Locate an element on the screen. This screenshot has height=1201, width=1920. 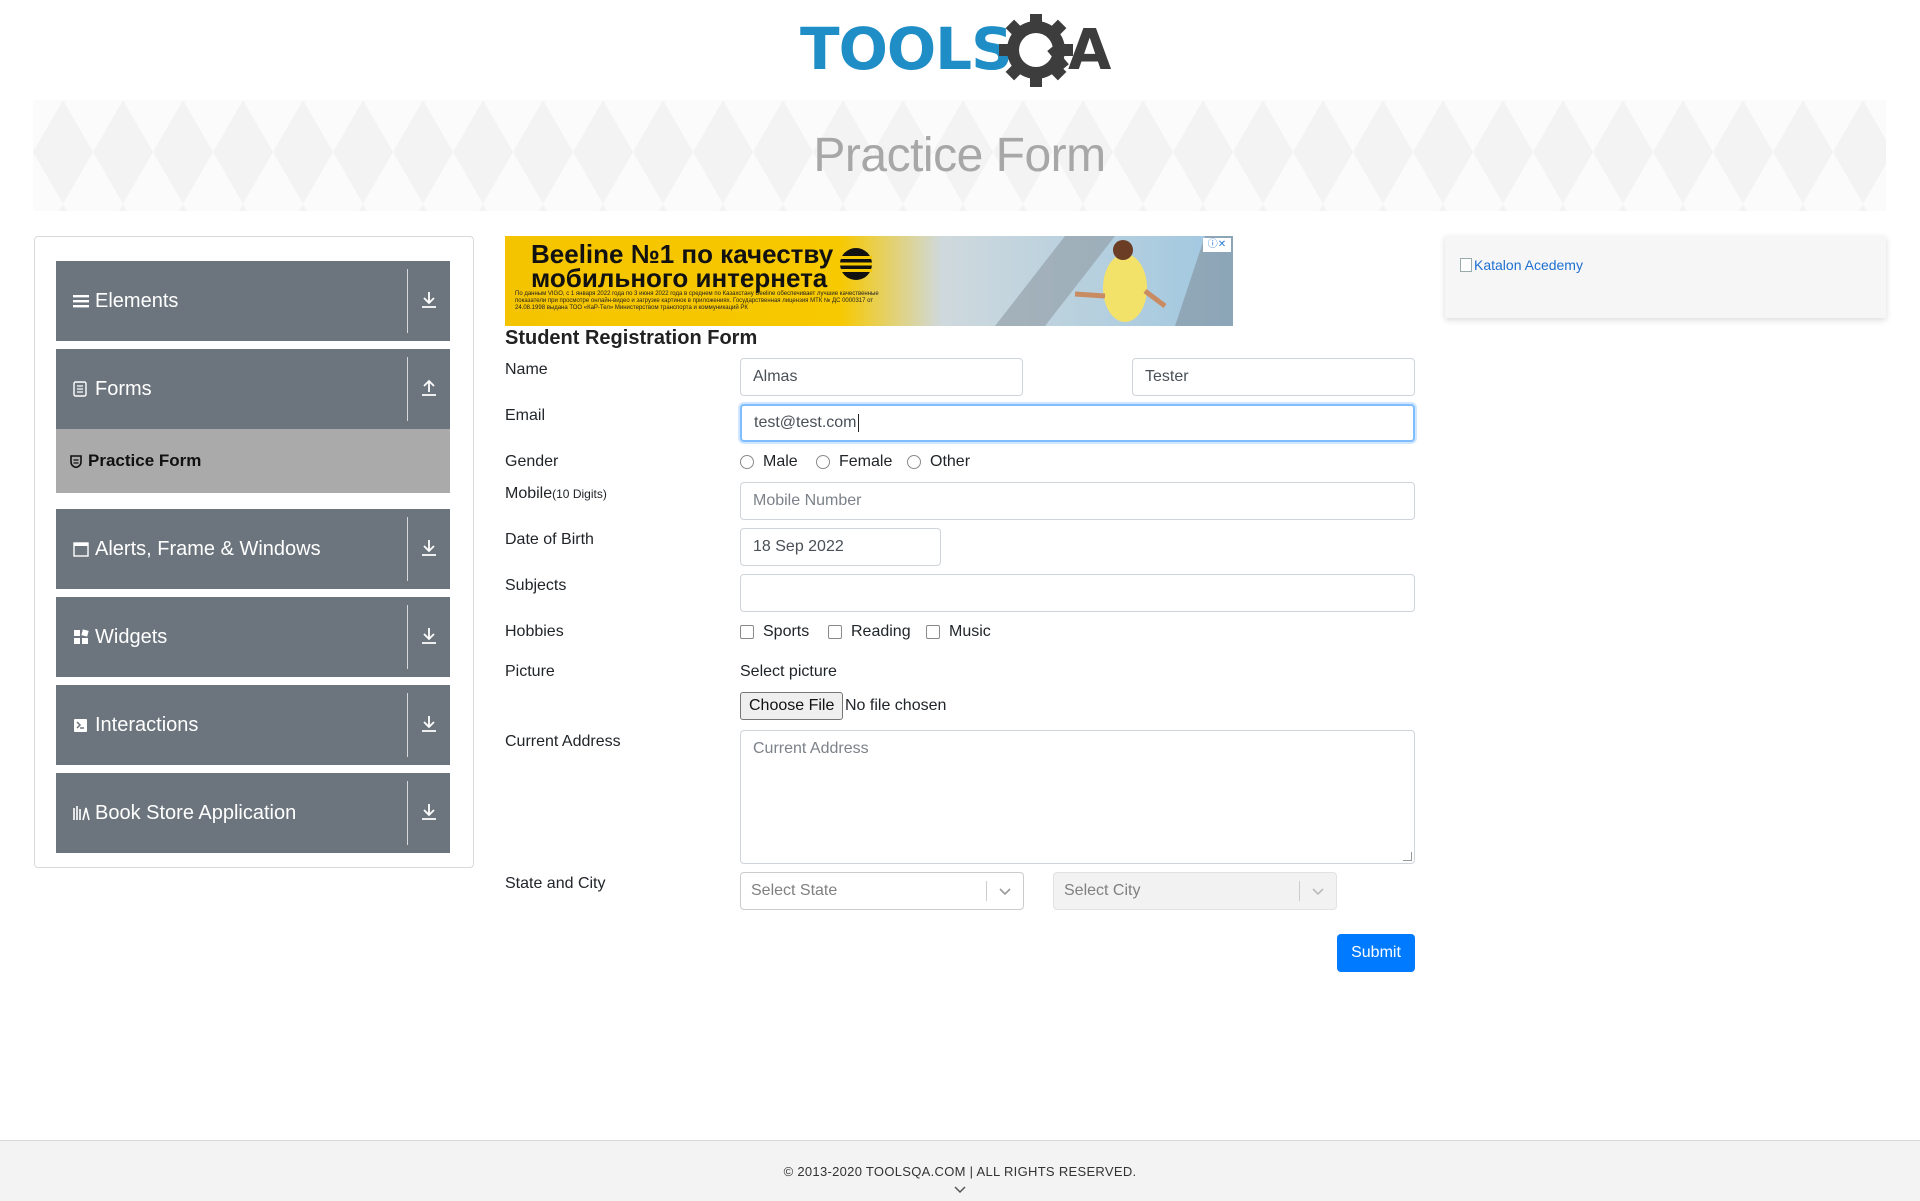
resize-handle-icon is located at coordinates (1407, 856).